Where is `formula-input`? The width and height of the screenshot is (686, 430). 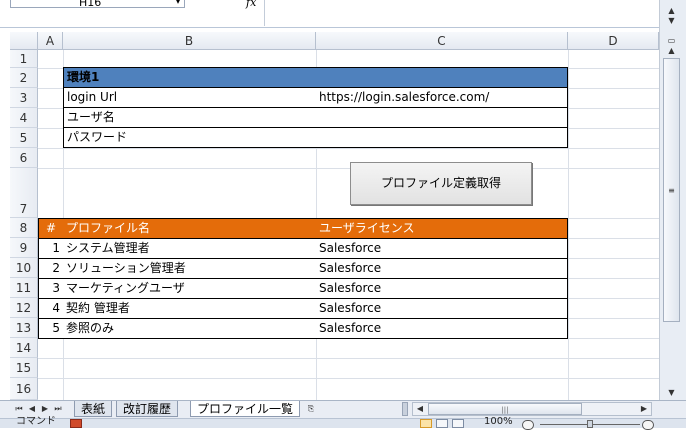 formula-input is located at coordinates (460, 13).